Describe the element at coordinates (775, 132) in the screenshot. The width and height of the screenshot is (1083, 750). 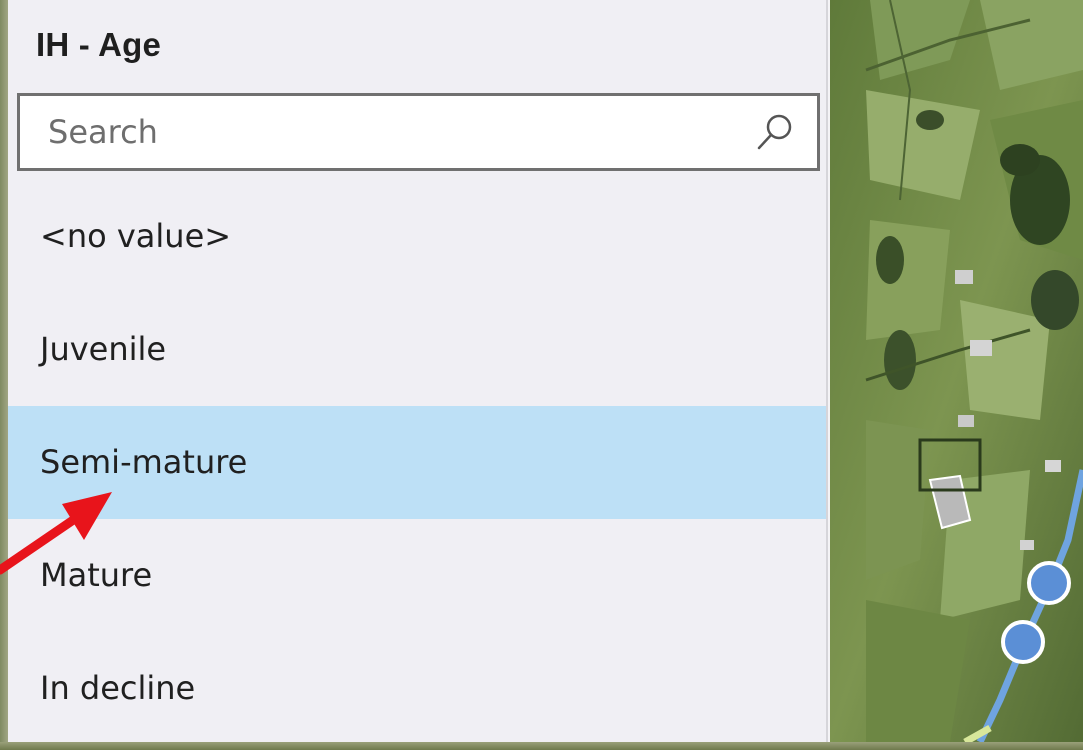
I see `search-icon` at that location.